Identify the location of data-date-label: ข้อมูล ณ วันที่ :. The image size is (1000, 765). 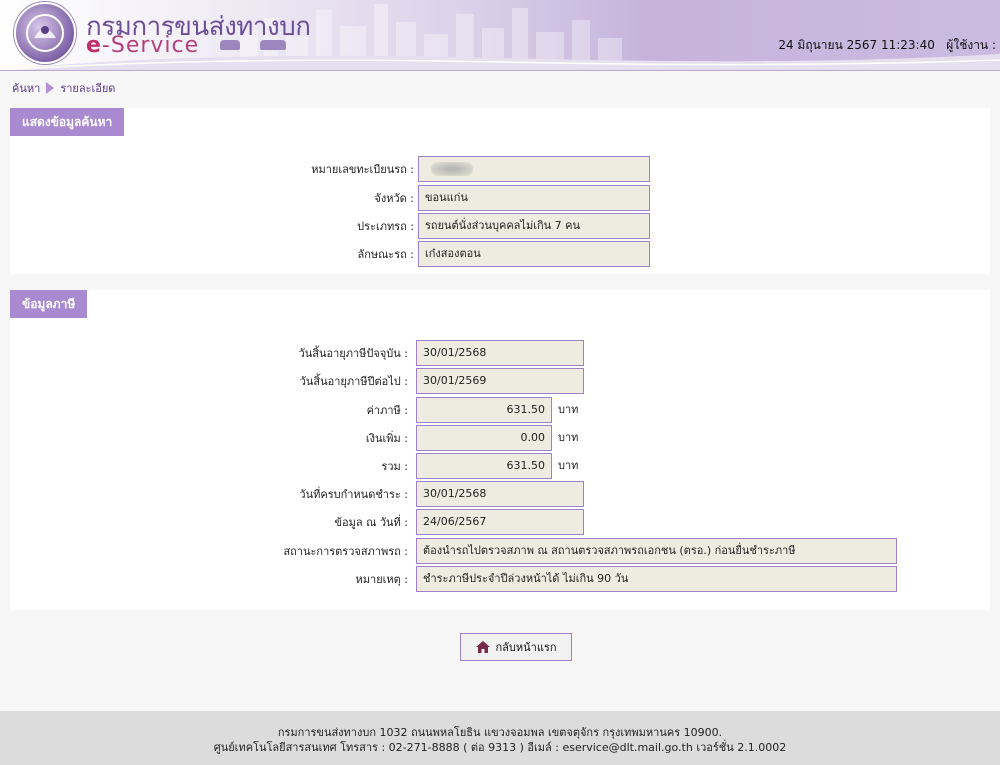
(371, 522).